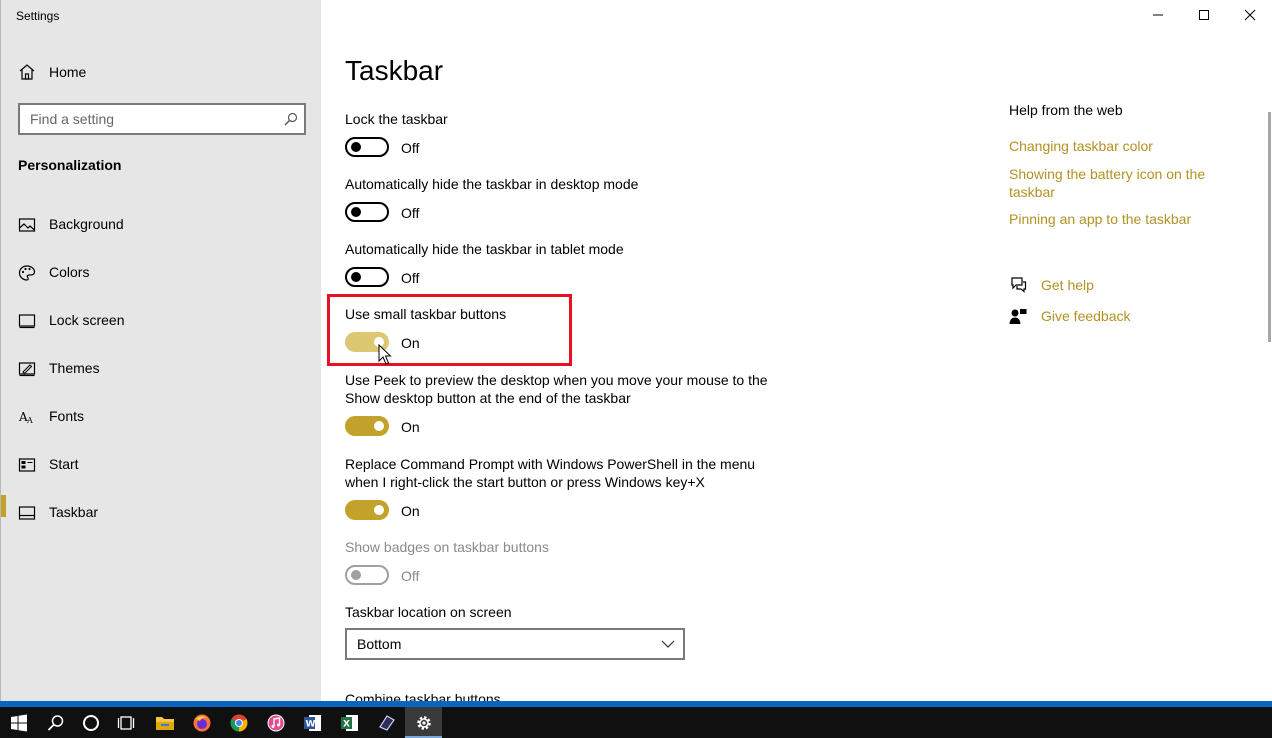 Image resolution: width=1272 pixels, height=738 pixels. What do you see at coordinates (1018, 316) in the screenshot?
I see `feedback-icon` at bounding box center [1018, 316].